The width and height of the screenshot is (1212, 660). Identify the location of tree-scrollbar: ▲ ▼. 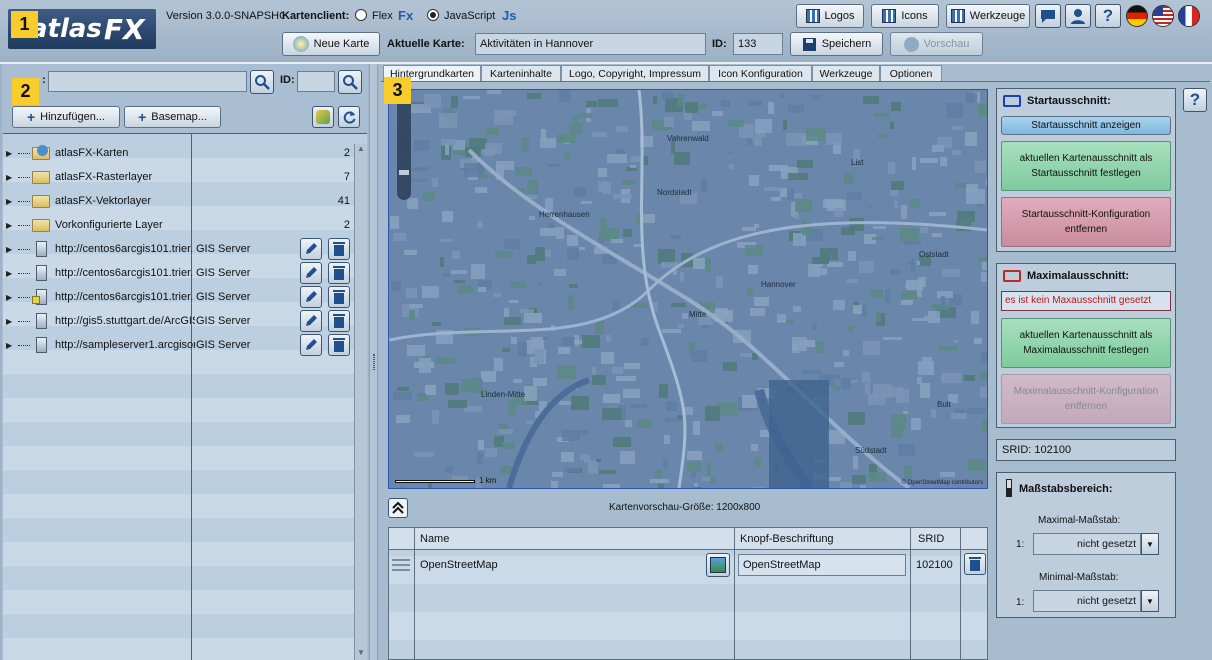
(360, 402).